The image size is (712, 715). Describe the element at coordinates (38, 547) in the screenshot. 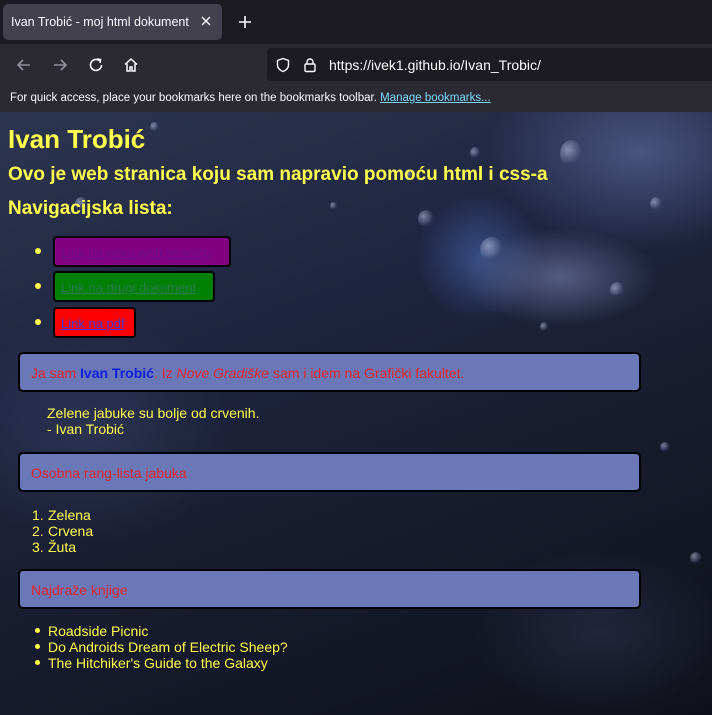

I see `ranking-number: 3.` at that location.